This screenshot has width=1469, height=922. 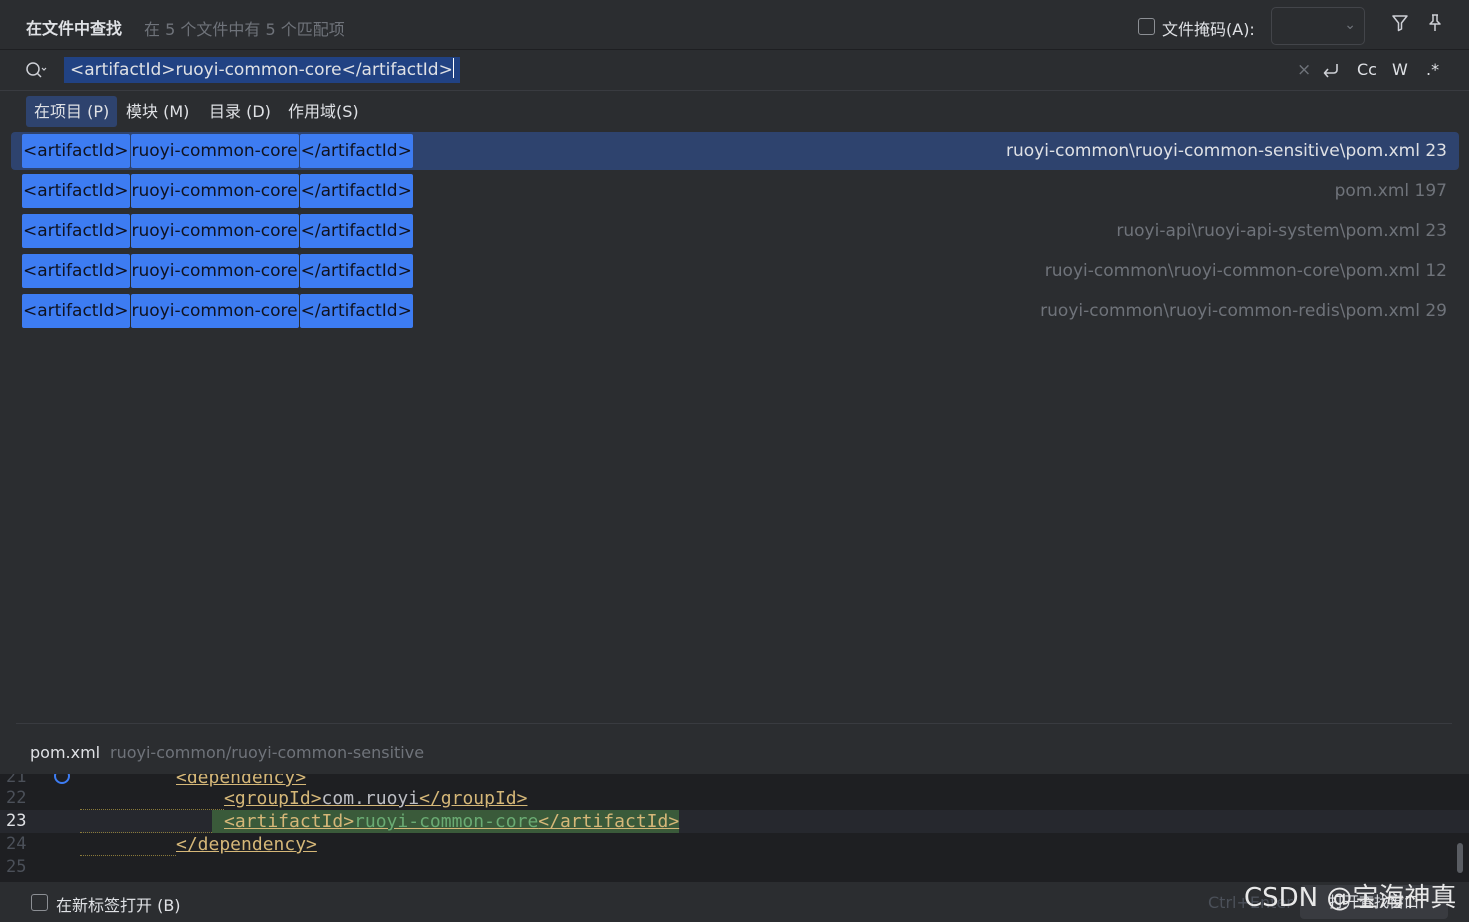 I want to click on code-line: 22 <groupId>com.ruoyi</groupId>, so click(x=734, y=798).